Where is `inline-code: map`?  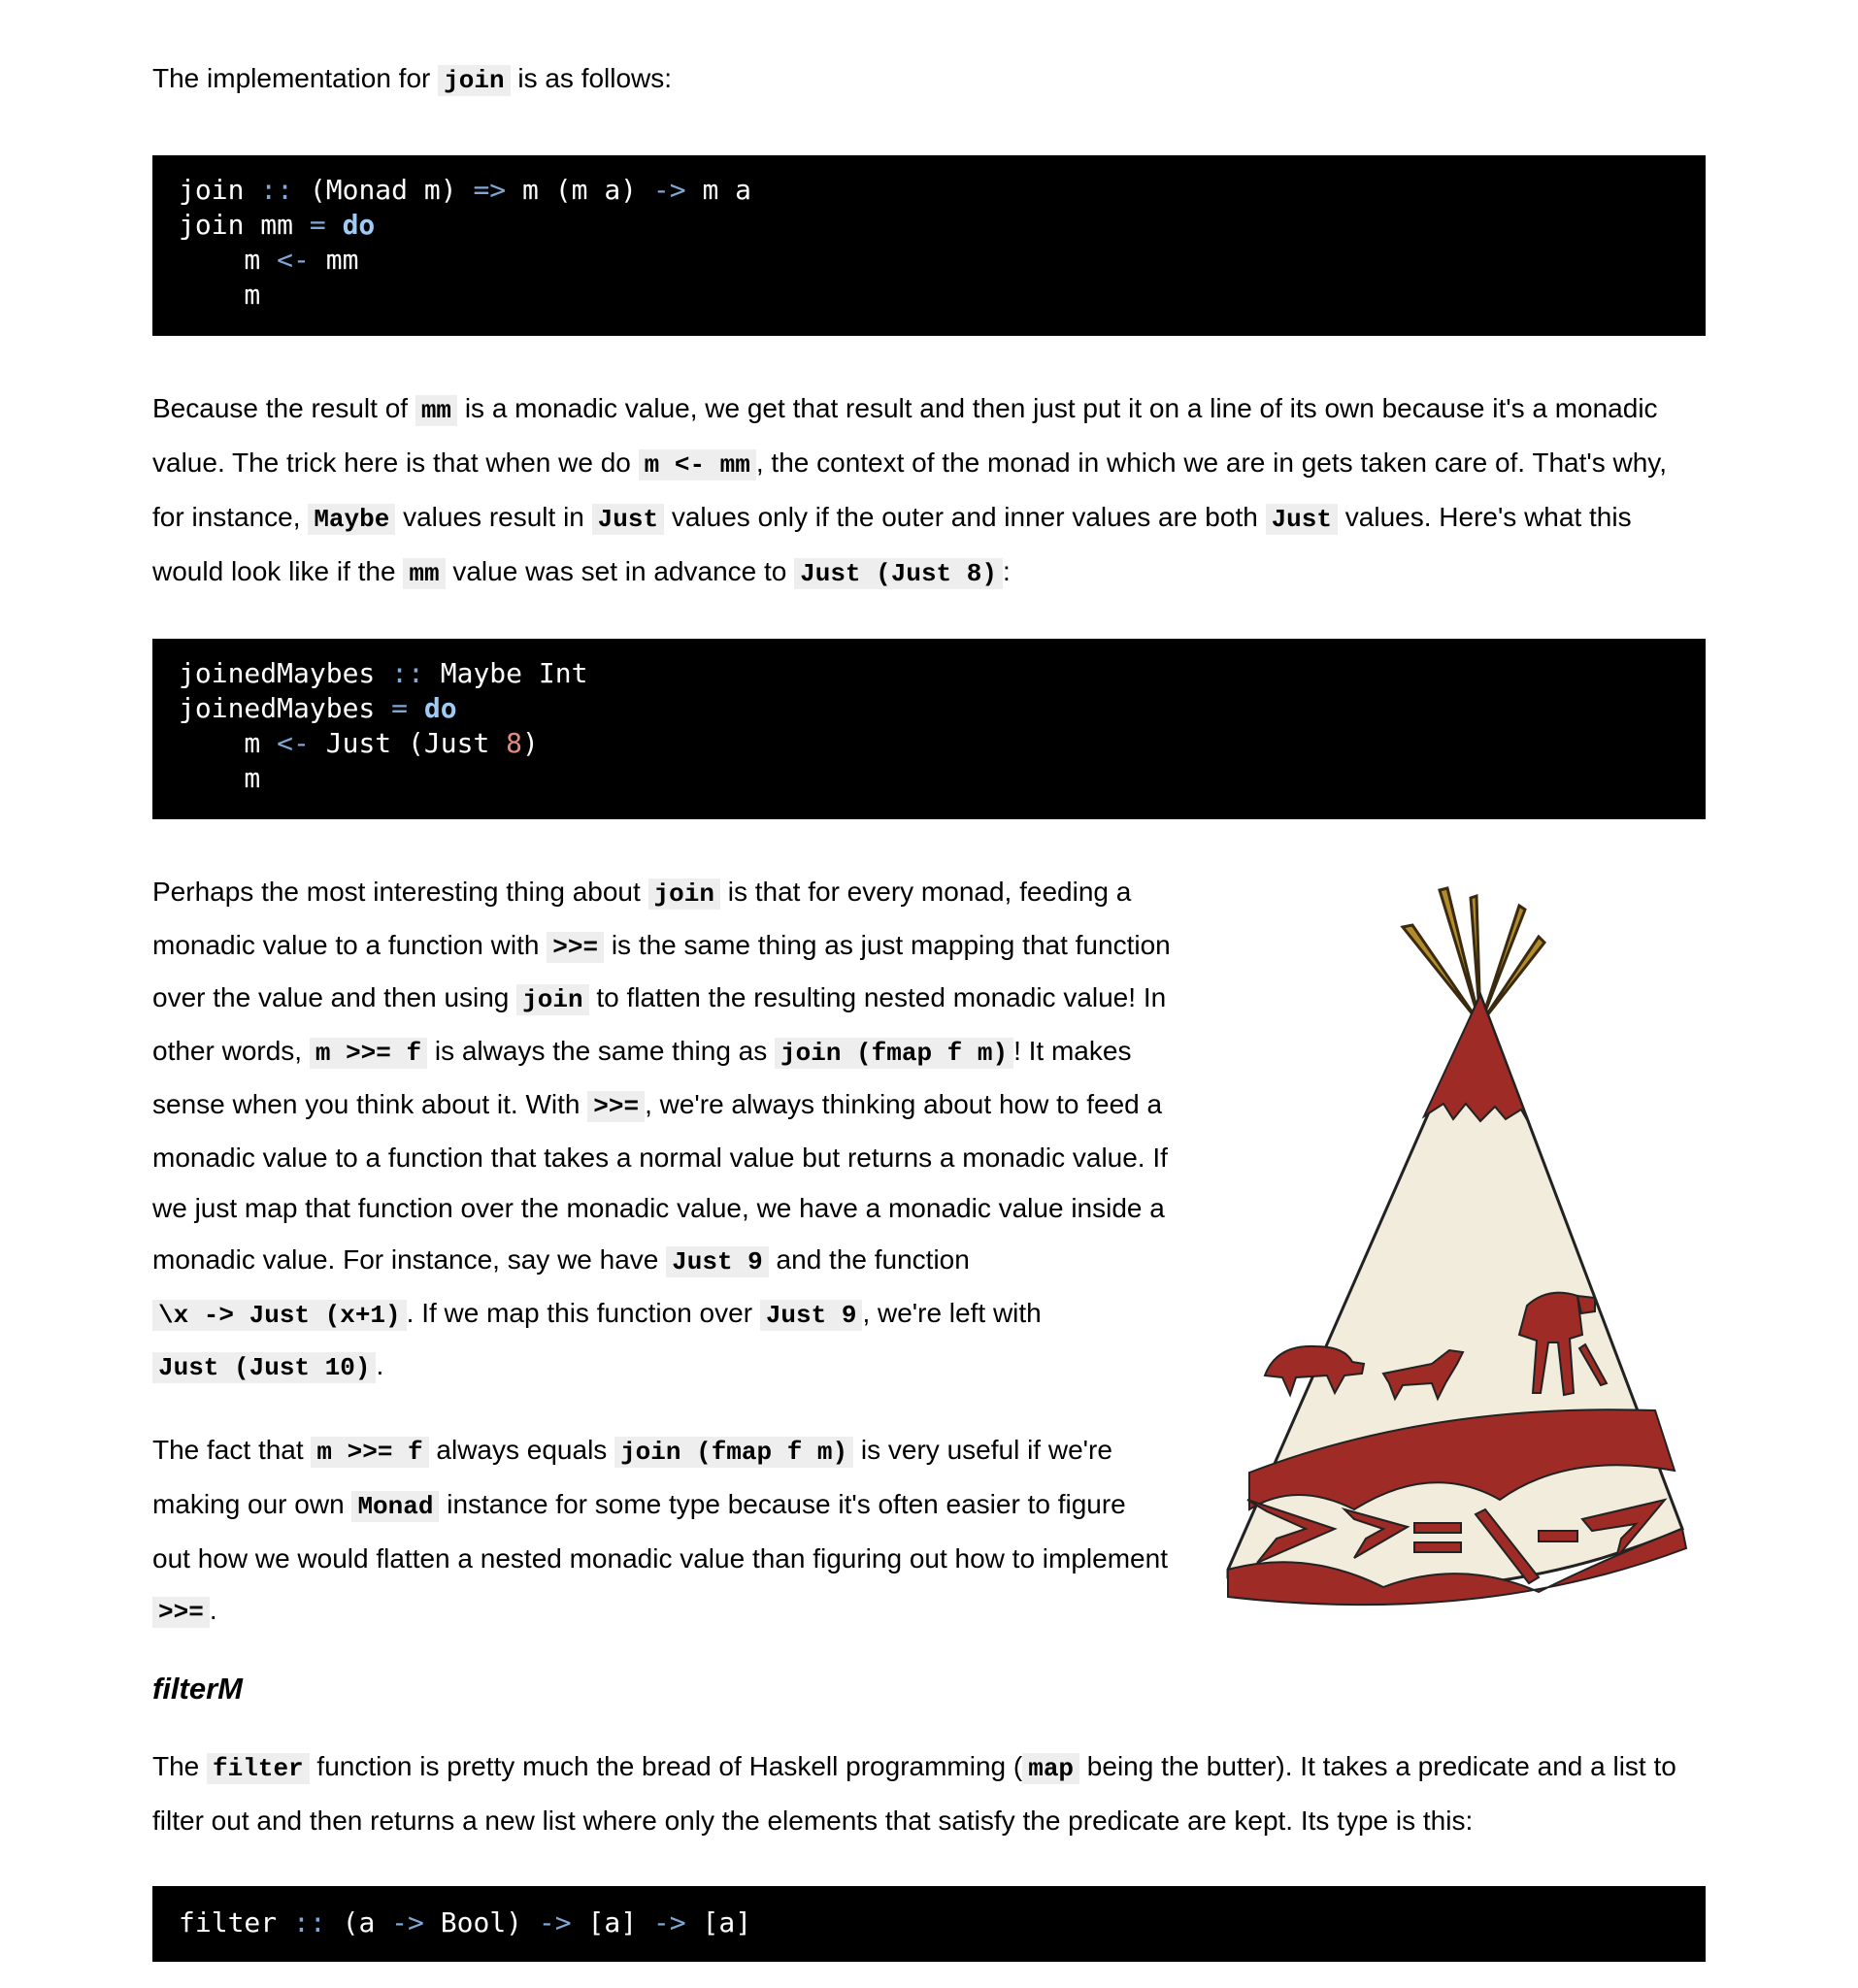 inline-code: map is located at coordinates (1051, 1769).